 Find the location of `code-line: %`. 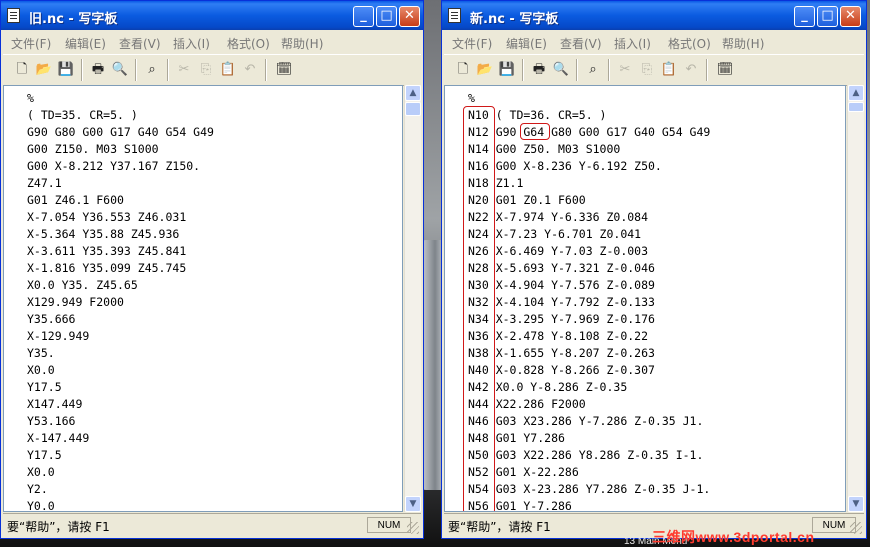

code-line: % is located at coordinates (30, 98).